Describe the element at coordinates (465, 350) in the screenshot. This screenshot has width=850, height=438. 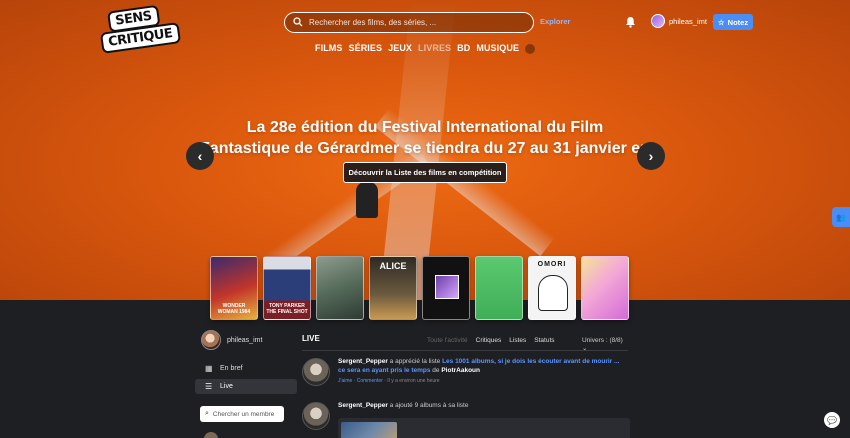
I see `divider` at that location.